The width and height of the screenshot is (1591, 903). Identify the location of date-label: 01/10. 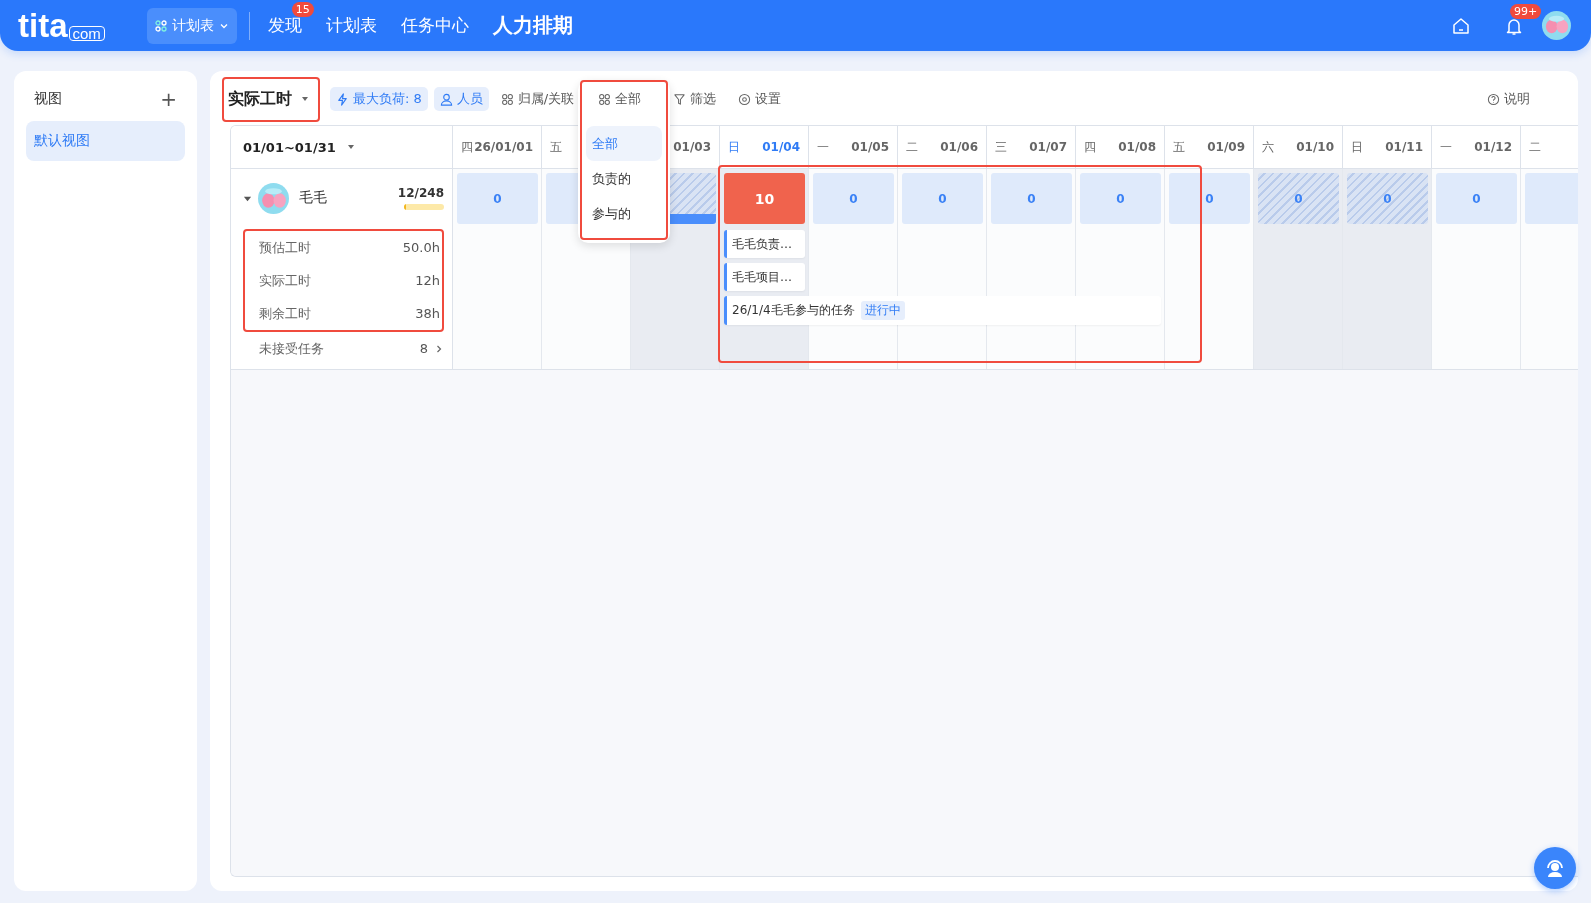
(1315, 147).